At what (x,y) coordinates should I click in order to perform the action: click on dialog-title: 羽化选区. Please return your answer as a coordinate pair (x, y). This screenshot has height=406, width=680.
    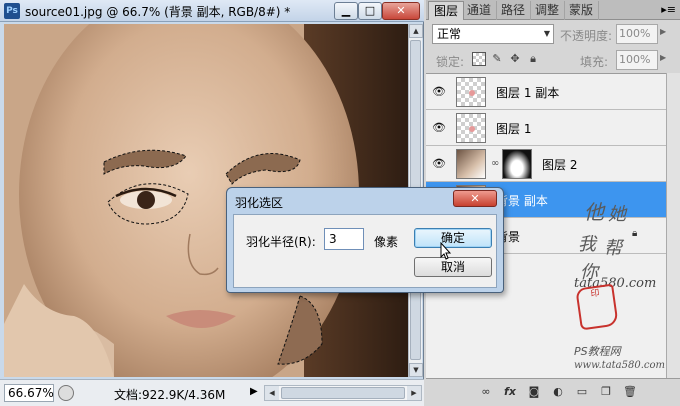
    Looking at the image, I should click on (259, 203).